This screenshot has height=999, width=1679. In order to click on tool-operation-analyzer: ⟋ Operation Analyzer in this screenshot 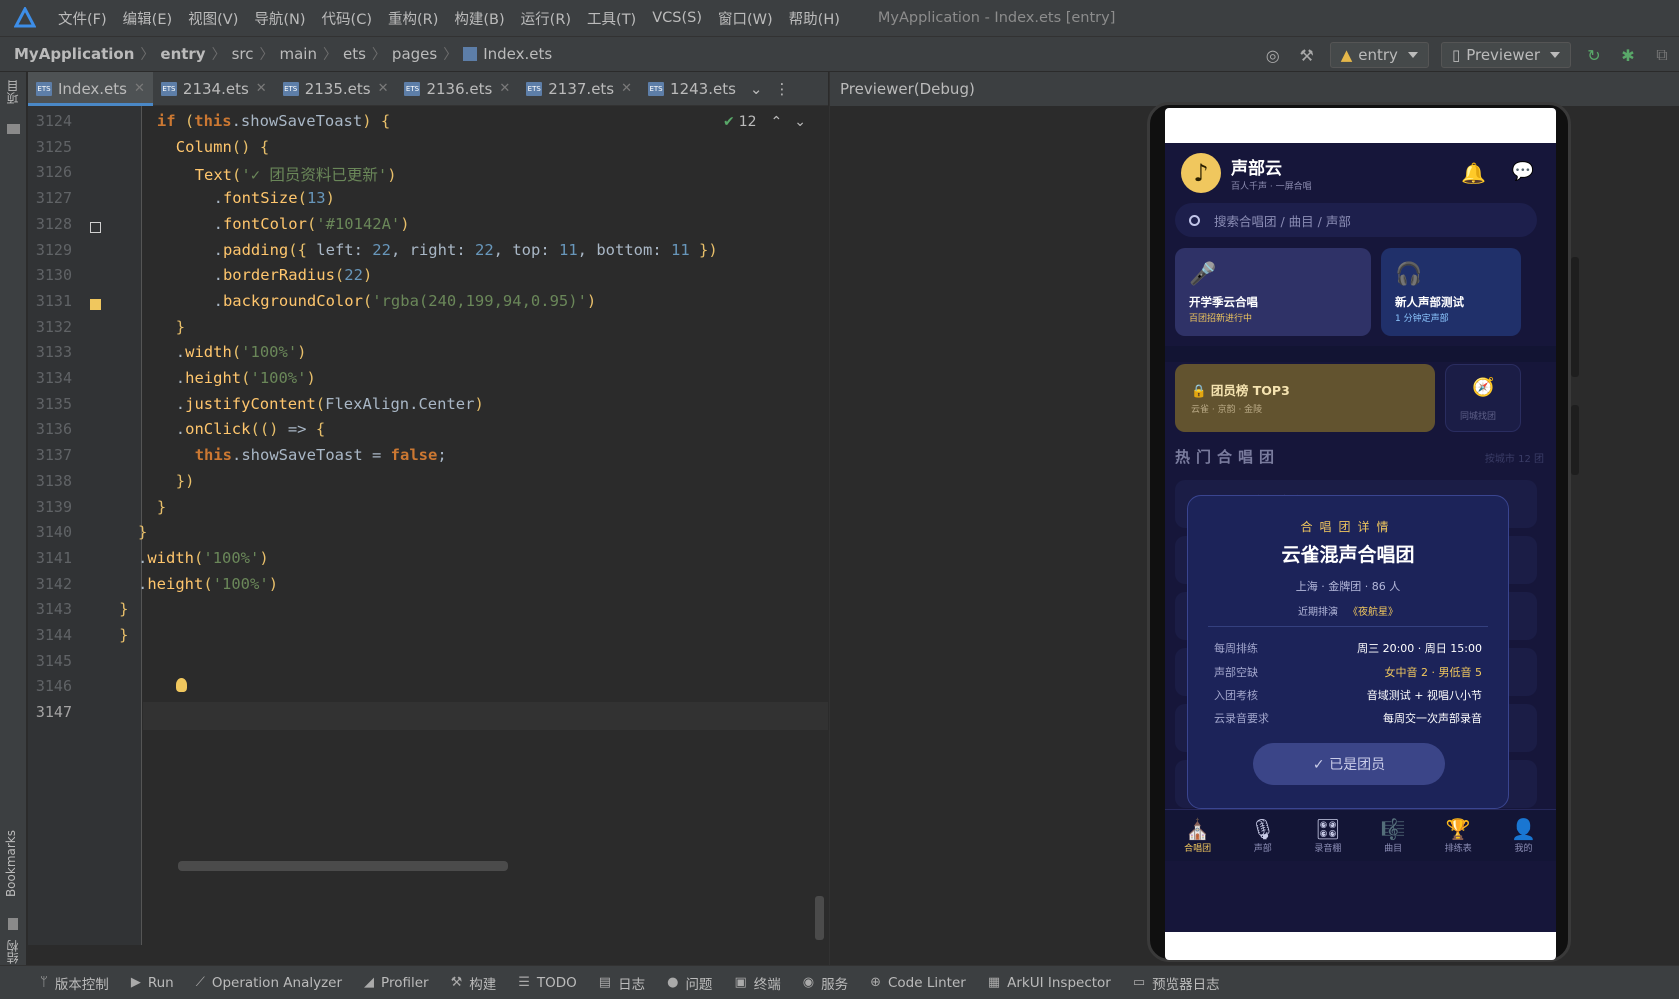, I will do `click(269, 983)`.